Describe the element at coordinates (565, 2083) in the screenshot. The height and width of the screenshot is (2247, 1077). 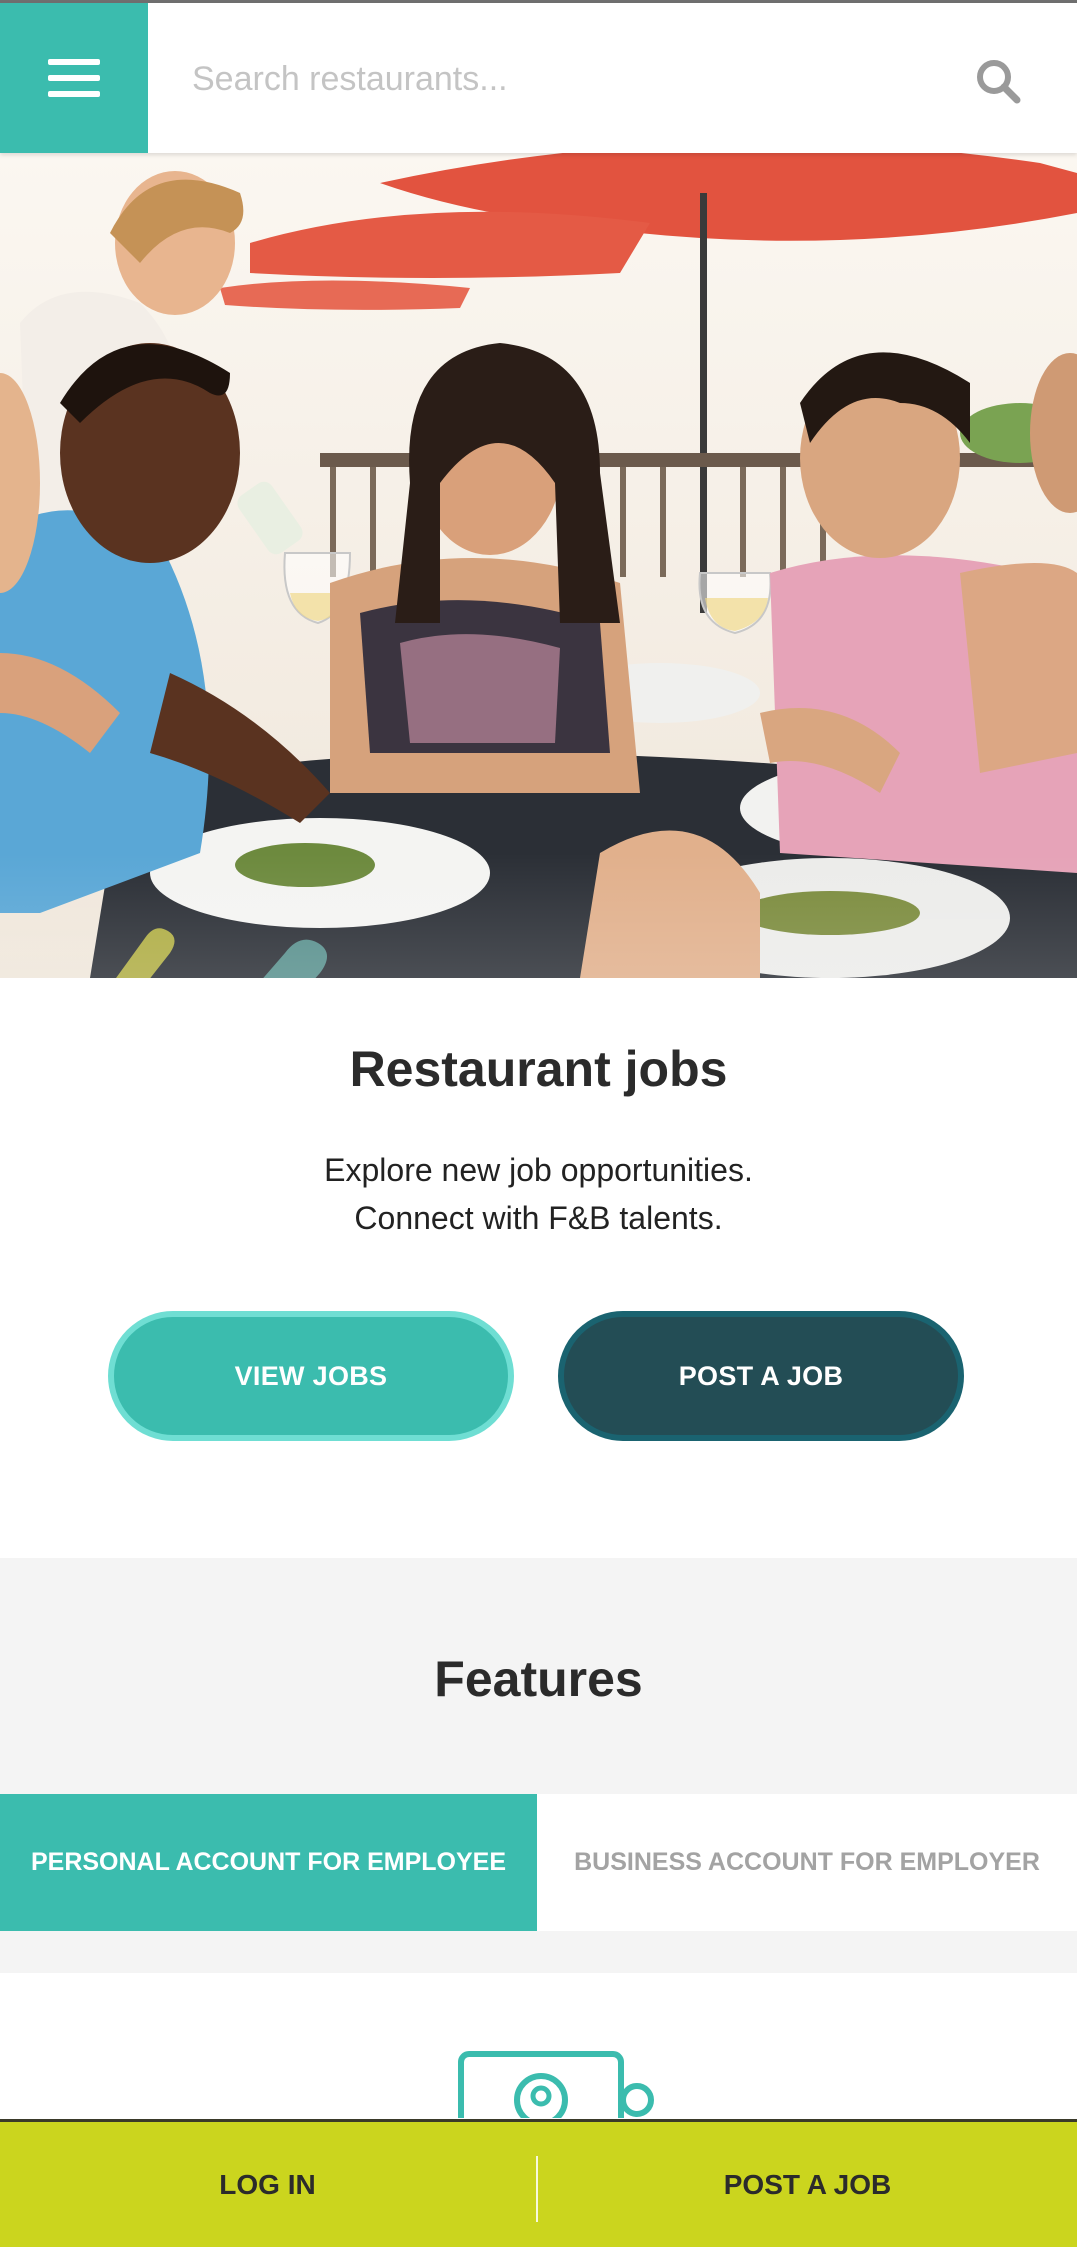
I see `cv-profile-icon` at that location.